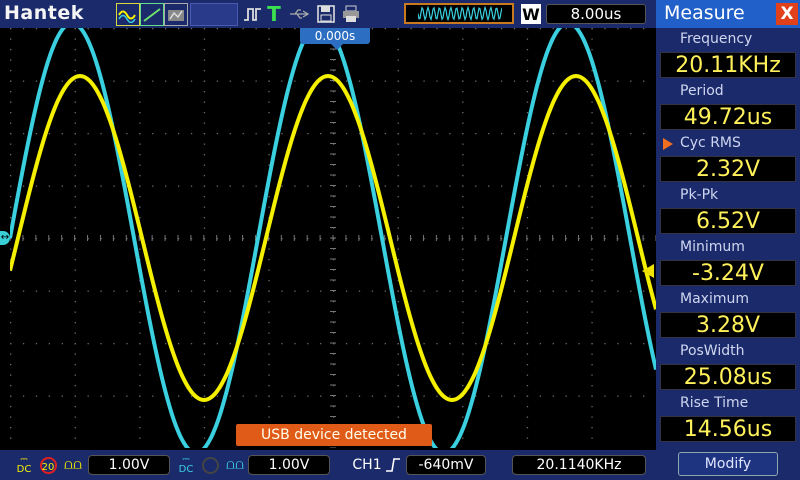 The image size is (800, 480). I want to click on measure-label-cyc-rms: Cyc RMS, so click(710, 143).